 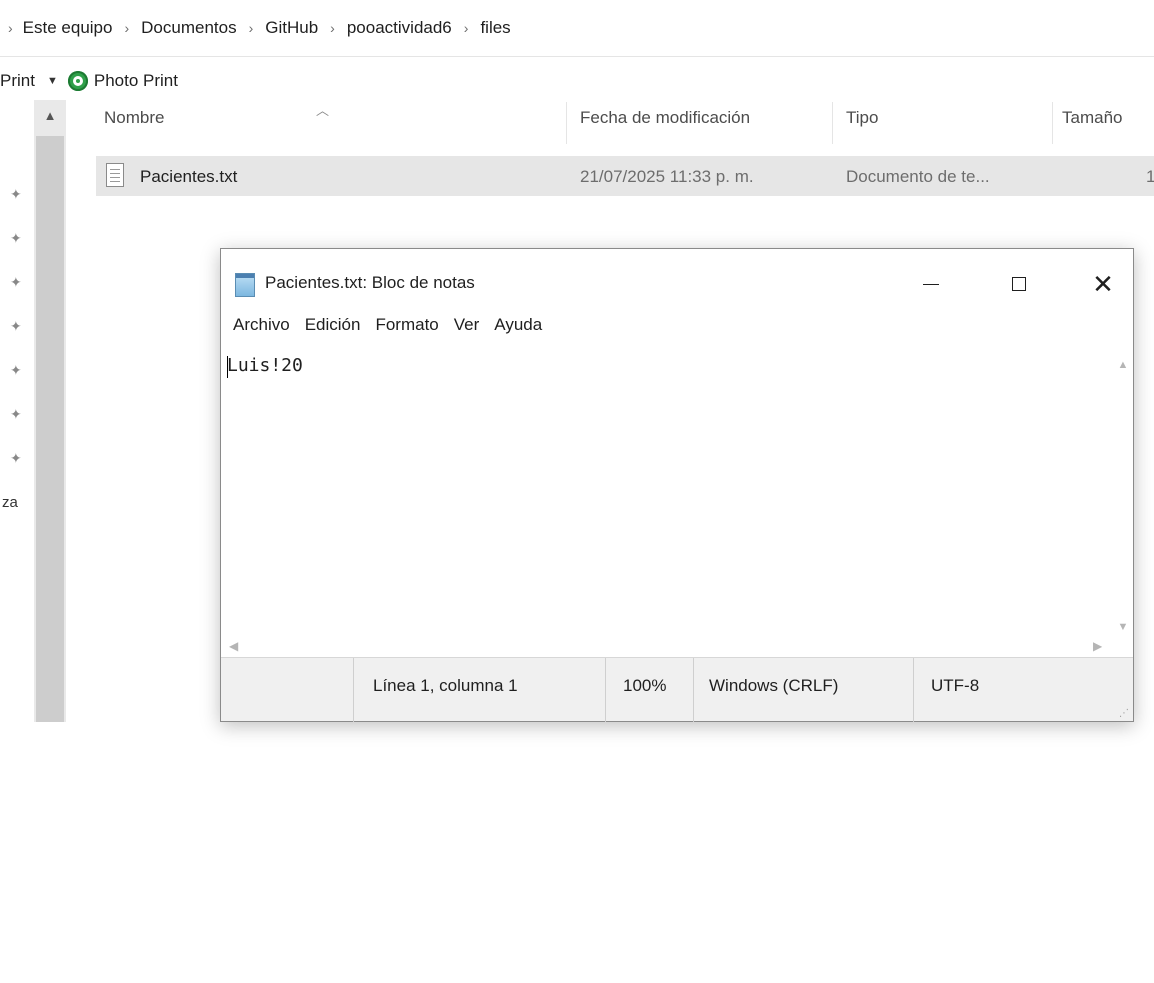 I want to click on menu-formato: Formato, so click(x=406, y=328).